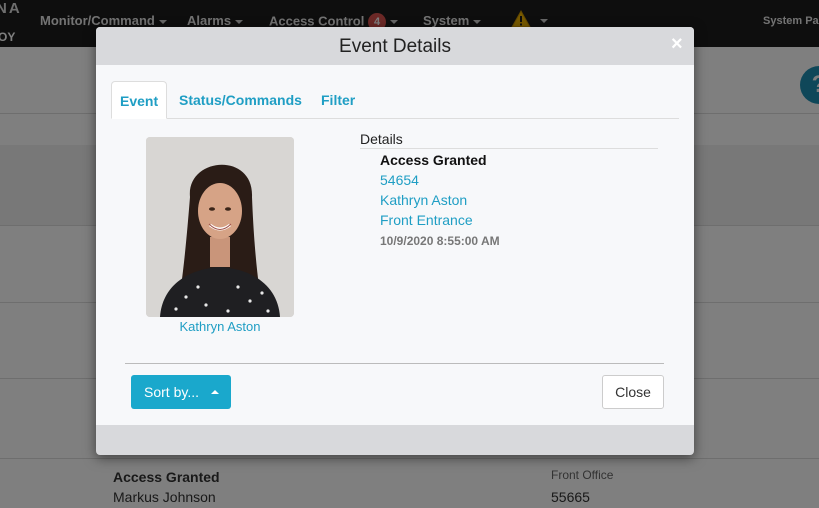  I want to click on person-link: Kathryn Aston, so click(423, 200).